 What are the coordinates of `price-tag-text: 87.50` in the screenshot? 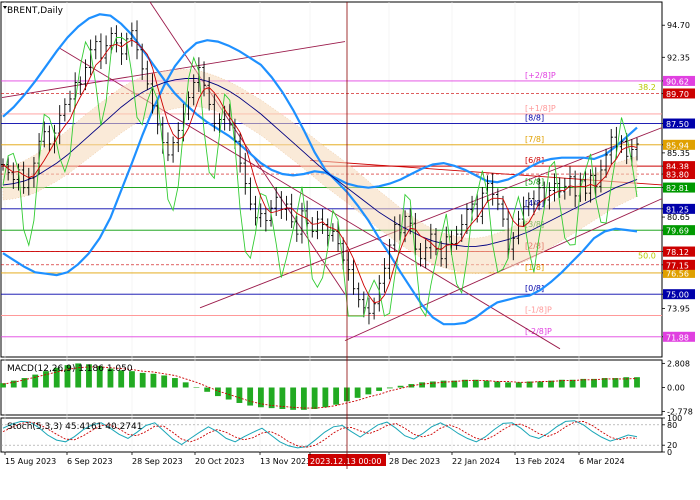 It's located at (677, 124).